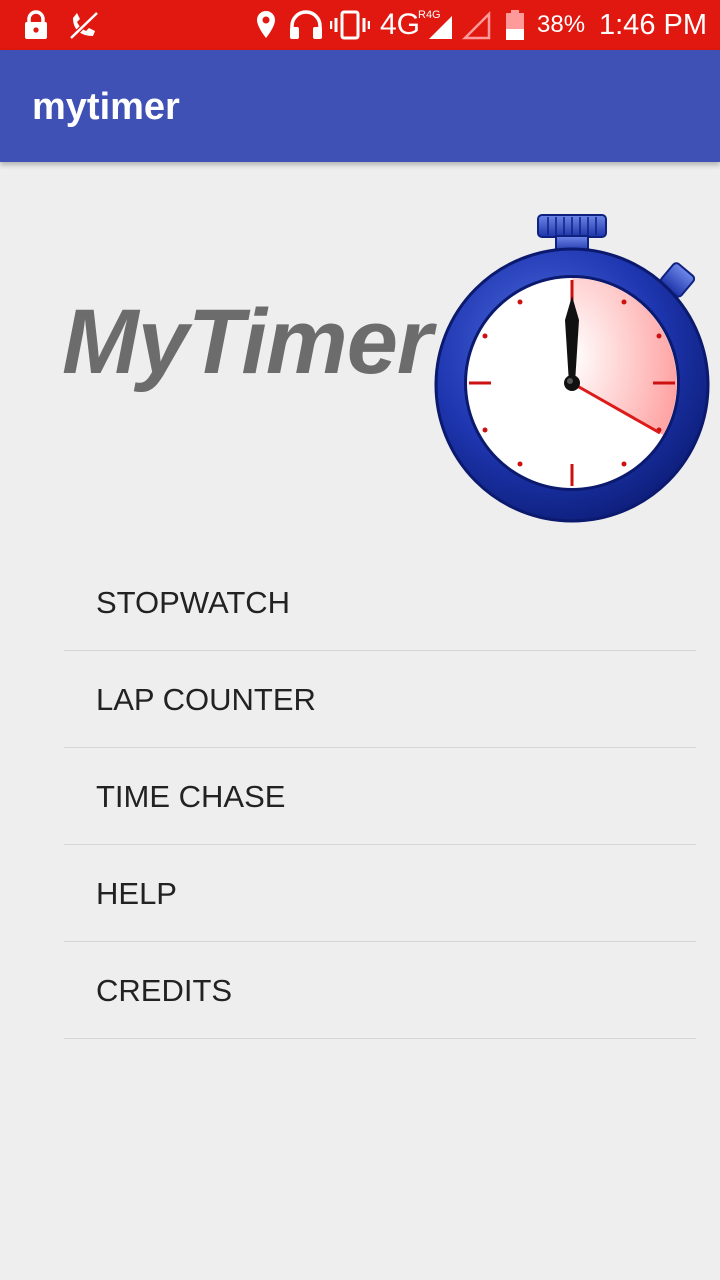  Describe the element at coordinates (206, 699) in the screenshot. I see `menu-item-label: LAP COUNTER` at that location.